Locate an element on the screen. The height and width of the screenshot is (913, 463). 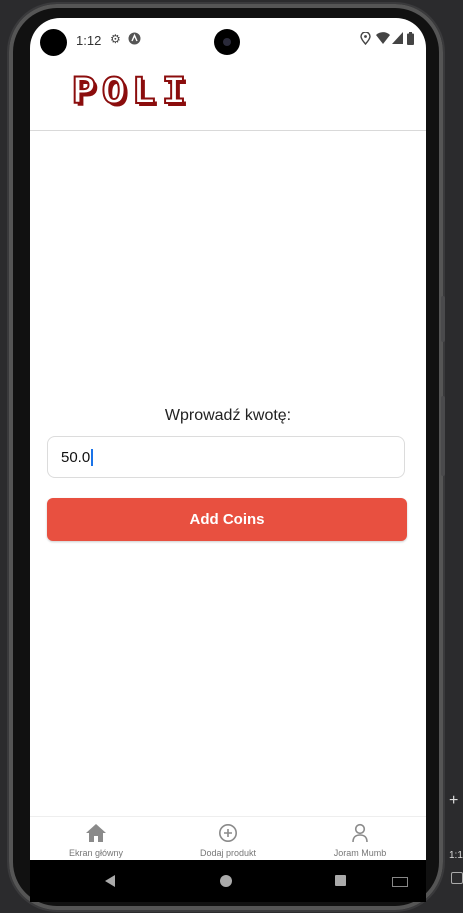
status-bar: 1:12 ⚙ is located at coordinates (228, 40).